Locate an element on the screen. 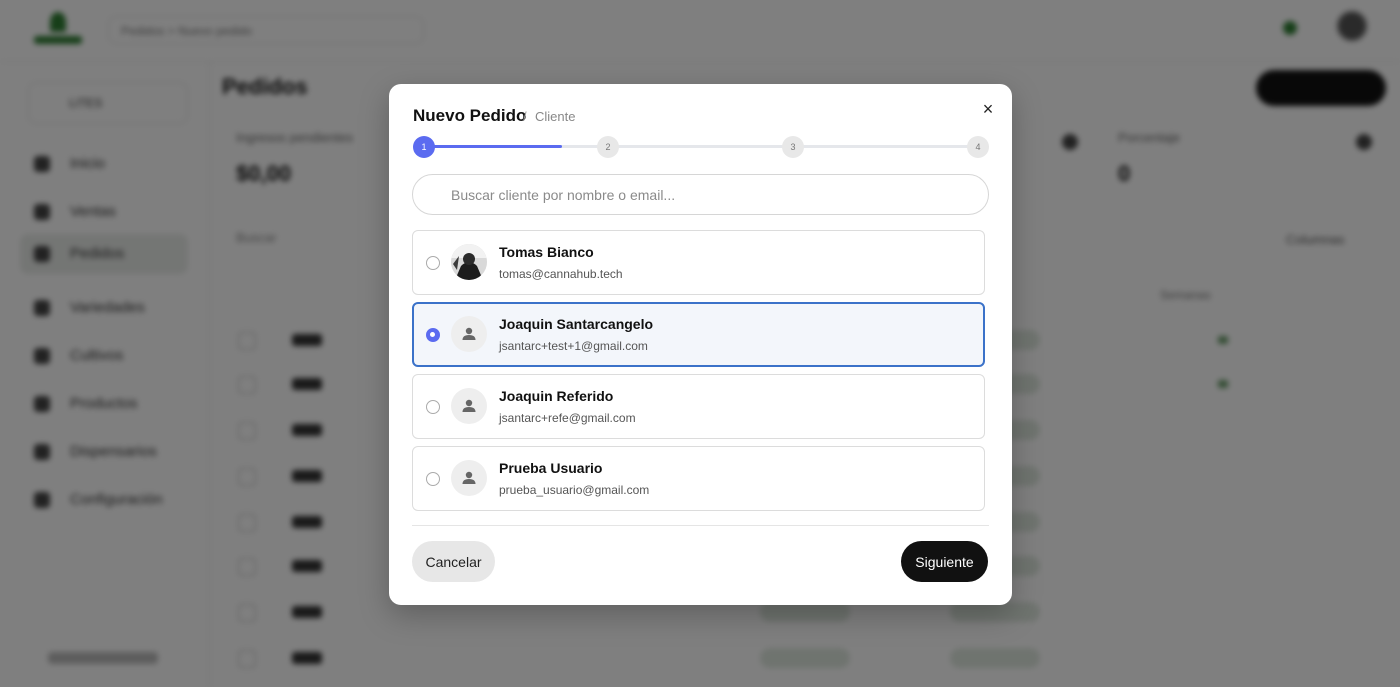 This screenshot has width=1400, height=687. client-email: prueba_usuario@gmail.com is located at coordinates (574, 490).